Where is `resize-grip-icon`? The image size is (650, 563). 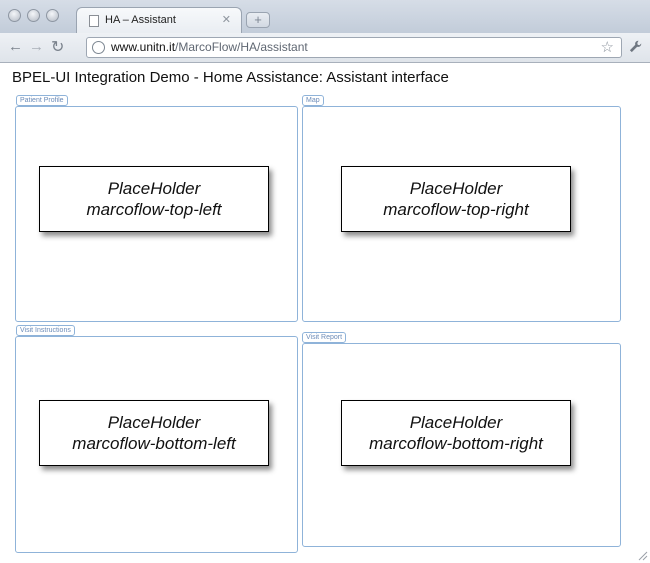 resize-grip-icon is located at coordinates (643, 556).